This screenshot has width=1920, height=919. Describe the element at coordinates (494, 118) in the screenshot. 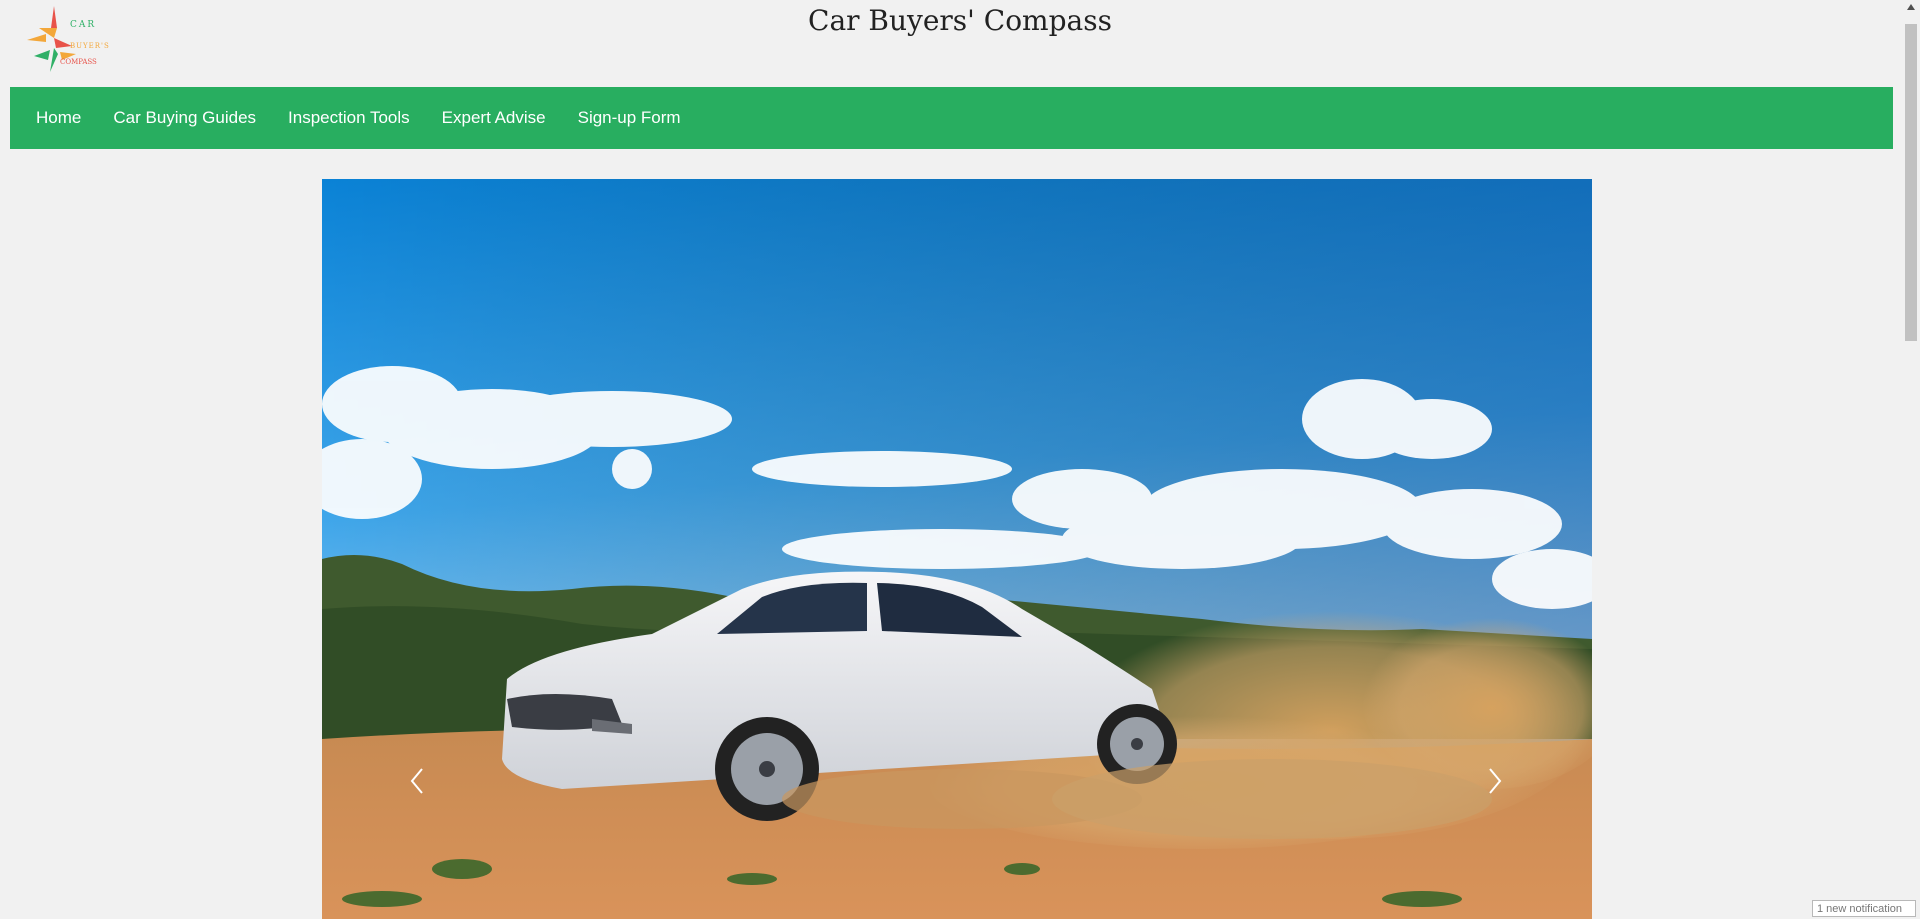

I see `nav-item-expert-advise: Expert Advise` at that location.